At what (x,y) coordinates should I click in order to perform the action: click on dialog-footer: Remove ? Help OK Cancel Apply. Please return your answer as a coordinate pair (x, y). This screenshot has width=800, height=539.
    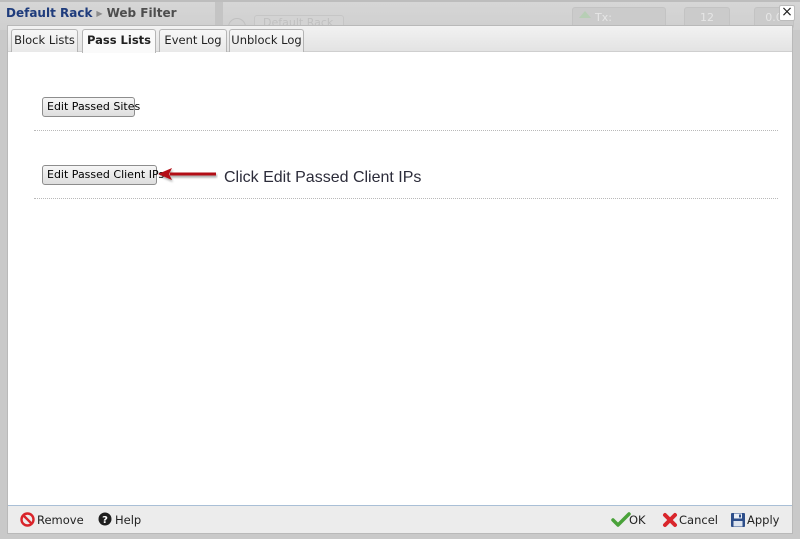
    Looking at the image, I should click on (400, 519).